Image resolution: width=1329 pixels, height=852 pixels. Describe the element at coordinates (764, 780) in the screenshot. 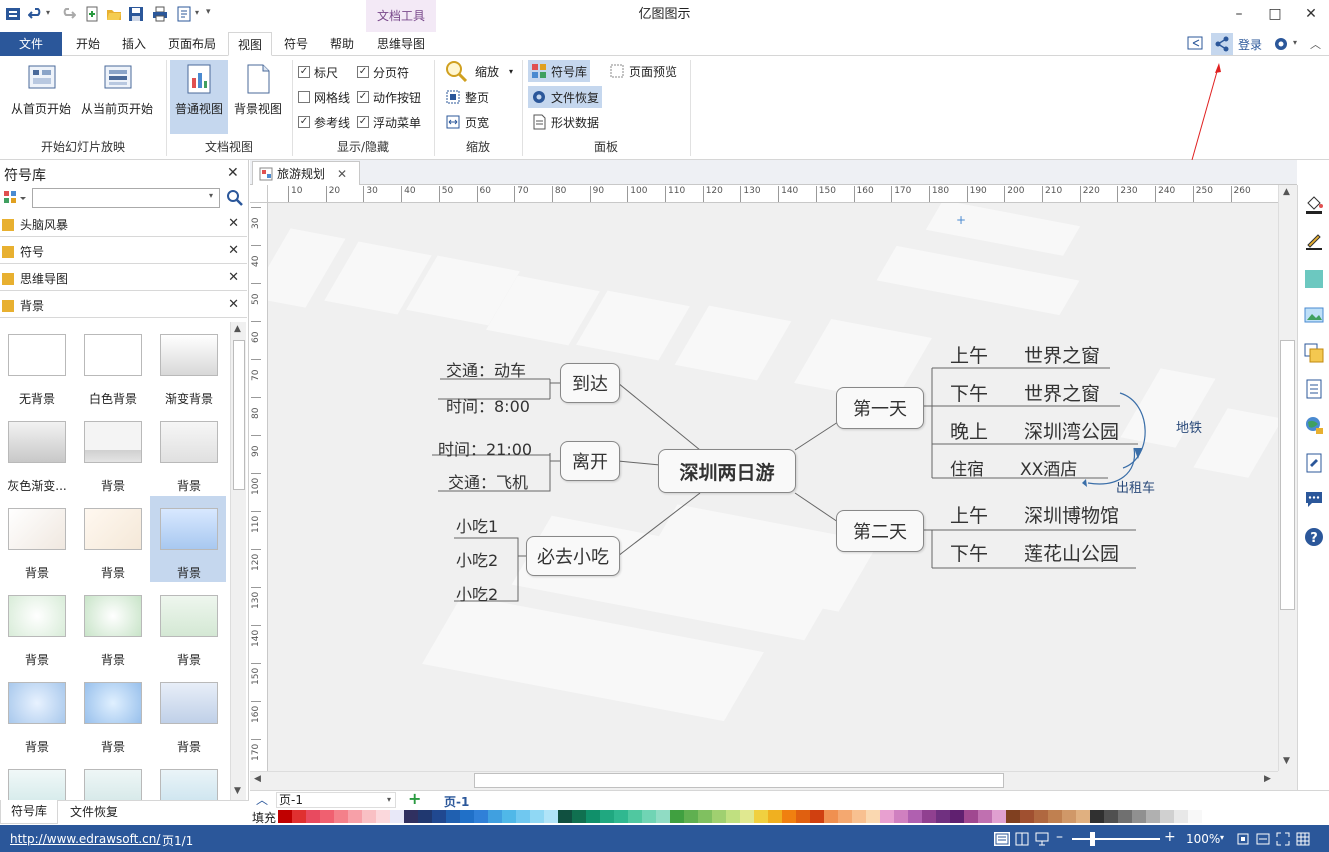

I see `horizontal-scrollbar: ◀ ▶` at that location.